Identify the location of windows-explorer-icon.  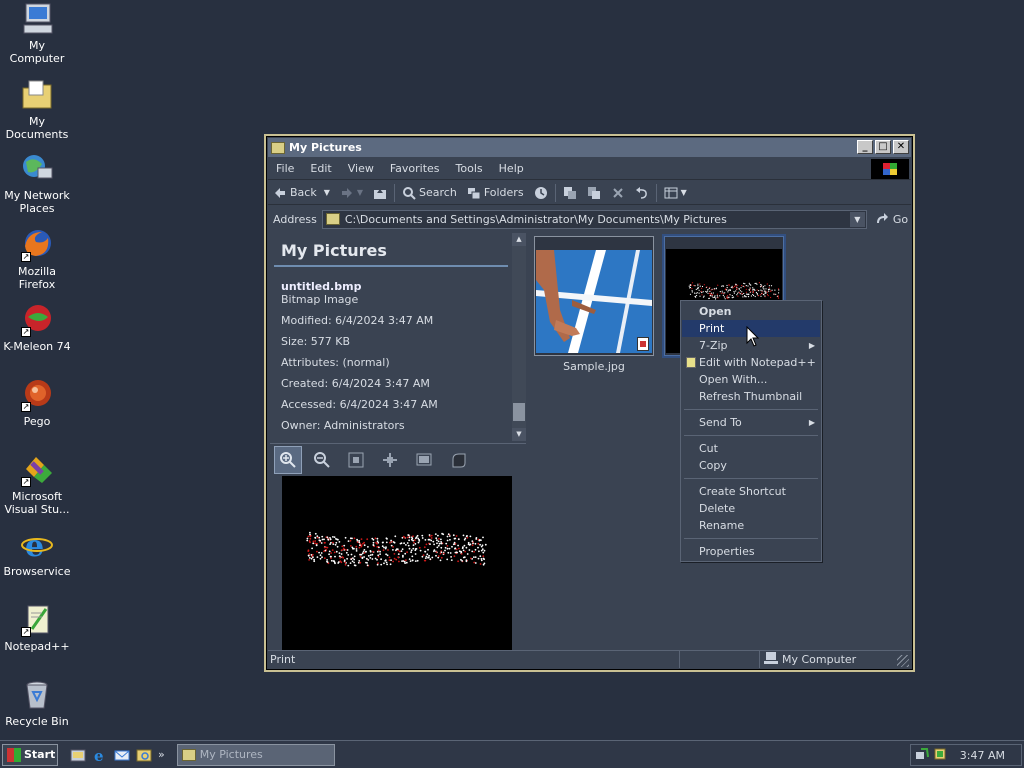
(144, 755).